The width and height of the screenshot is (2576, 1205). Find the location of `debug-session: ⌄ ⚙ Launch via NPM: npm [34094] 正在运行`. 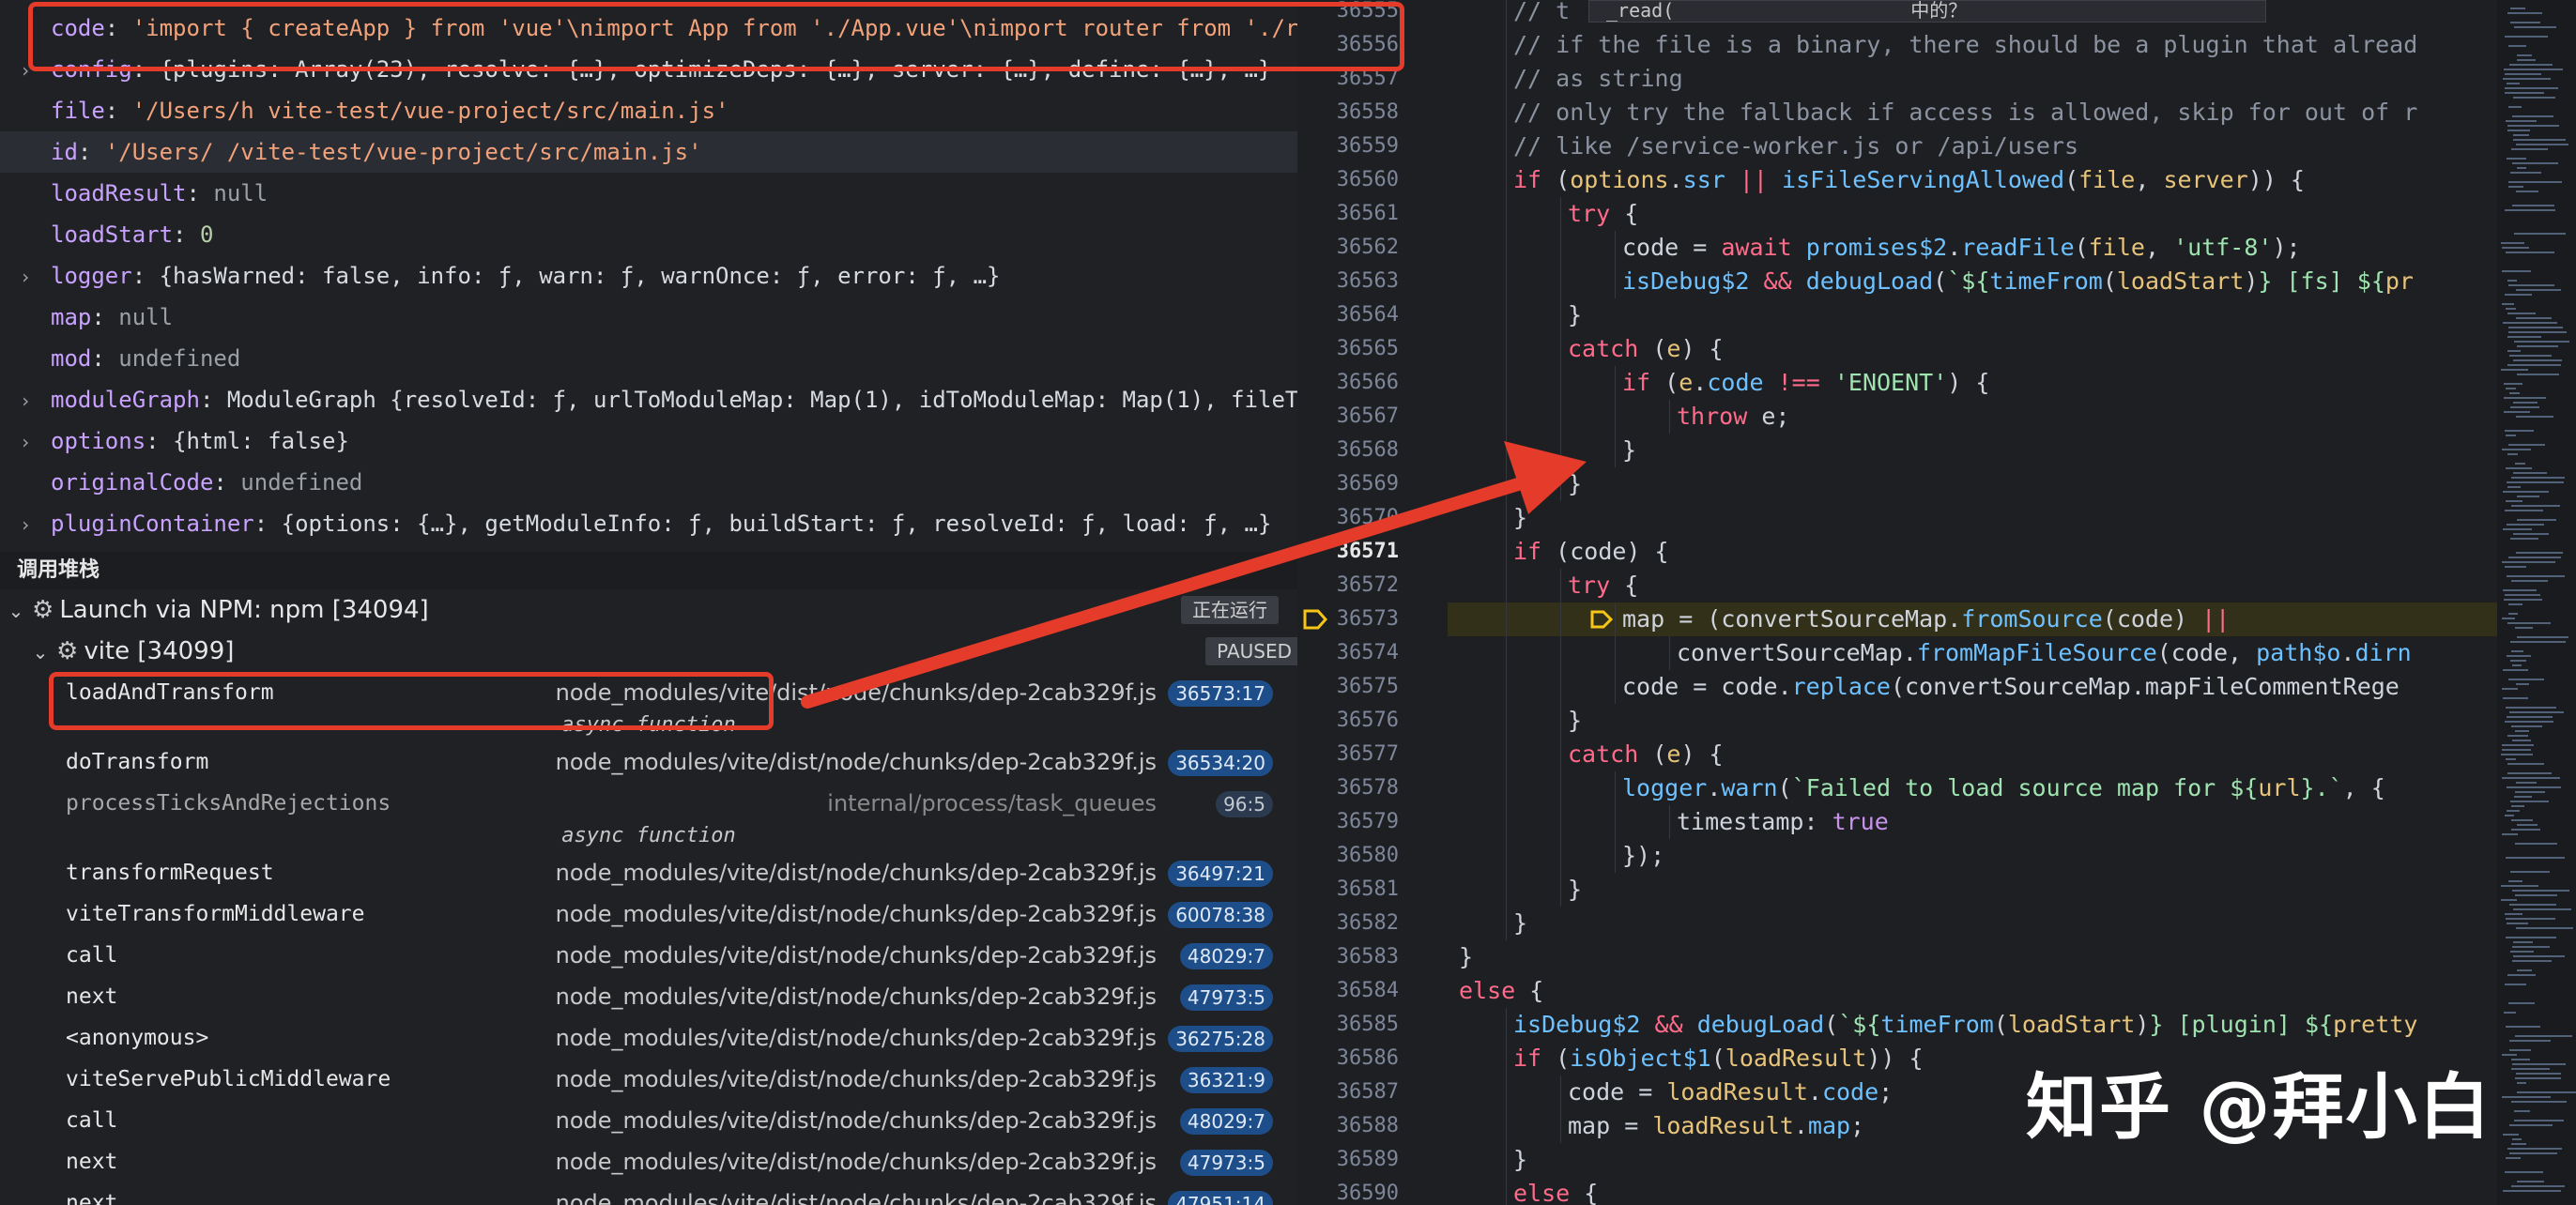

debug-session: ⌄ ⚙ Launch via NPM: npm [34094] 正在运行 is located at coordinates (649, 610).